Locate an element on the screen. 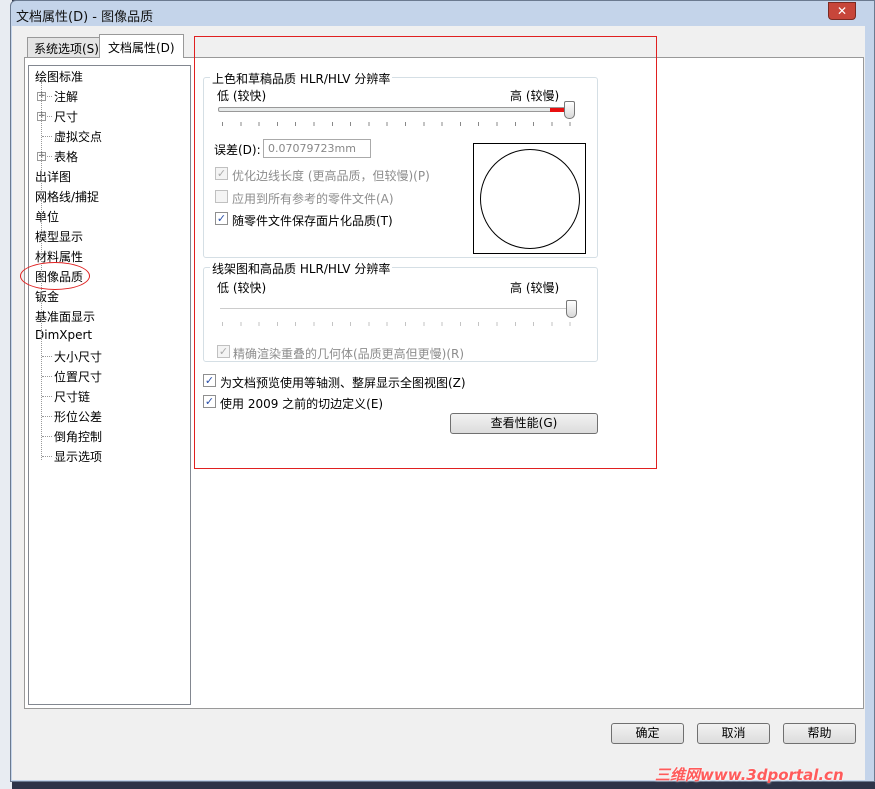 This screenshot has height=789, width=875. wireframe-group-title: 线架图和高品质 HLR/HLV 分辨率 is located at coordinates (301, 268).